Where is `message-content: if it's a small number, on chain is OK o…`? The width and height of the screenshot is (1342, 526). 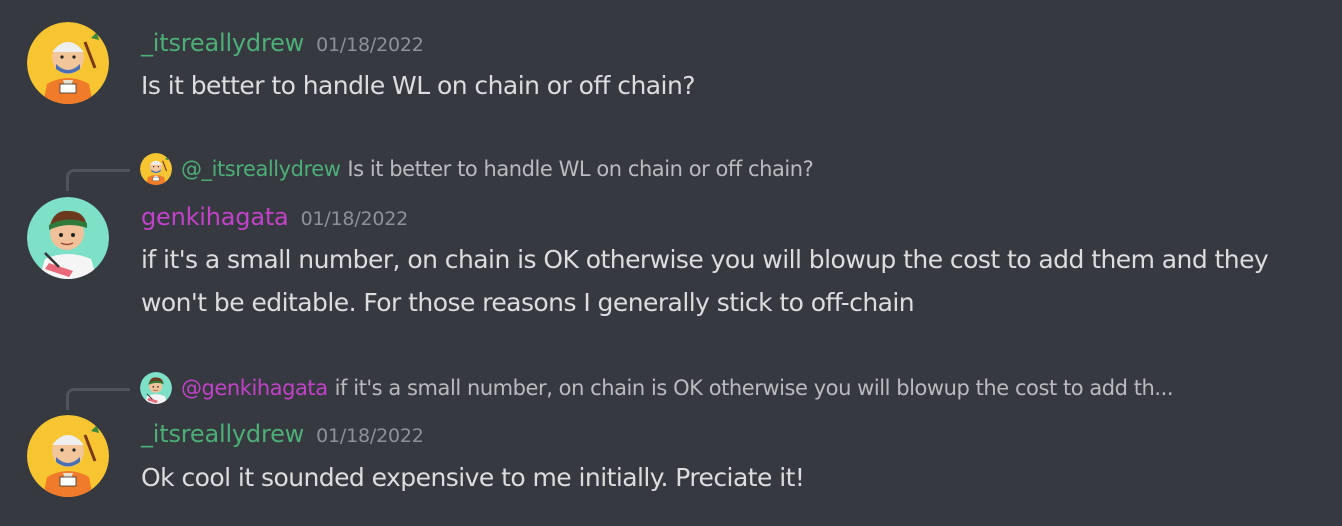
message-content: if it's a small number, on chain is OK o… is located at coordinates (705, 281).